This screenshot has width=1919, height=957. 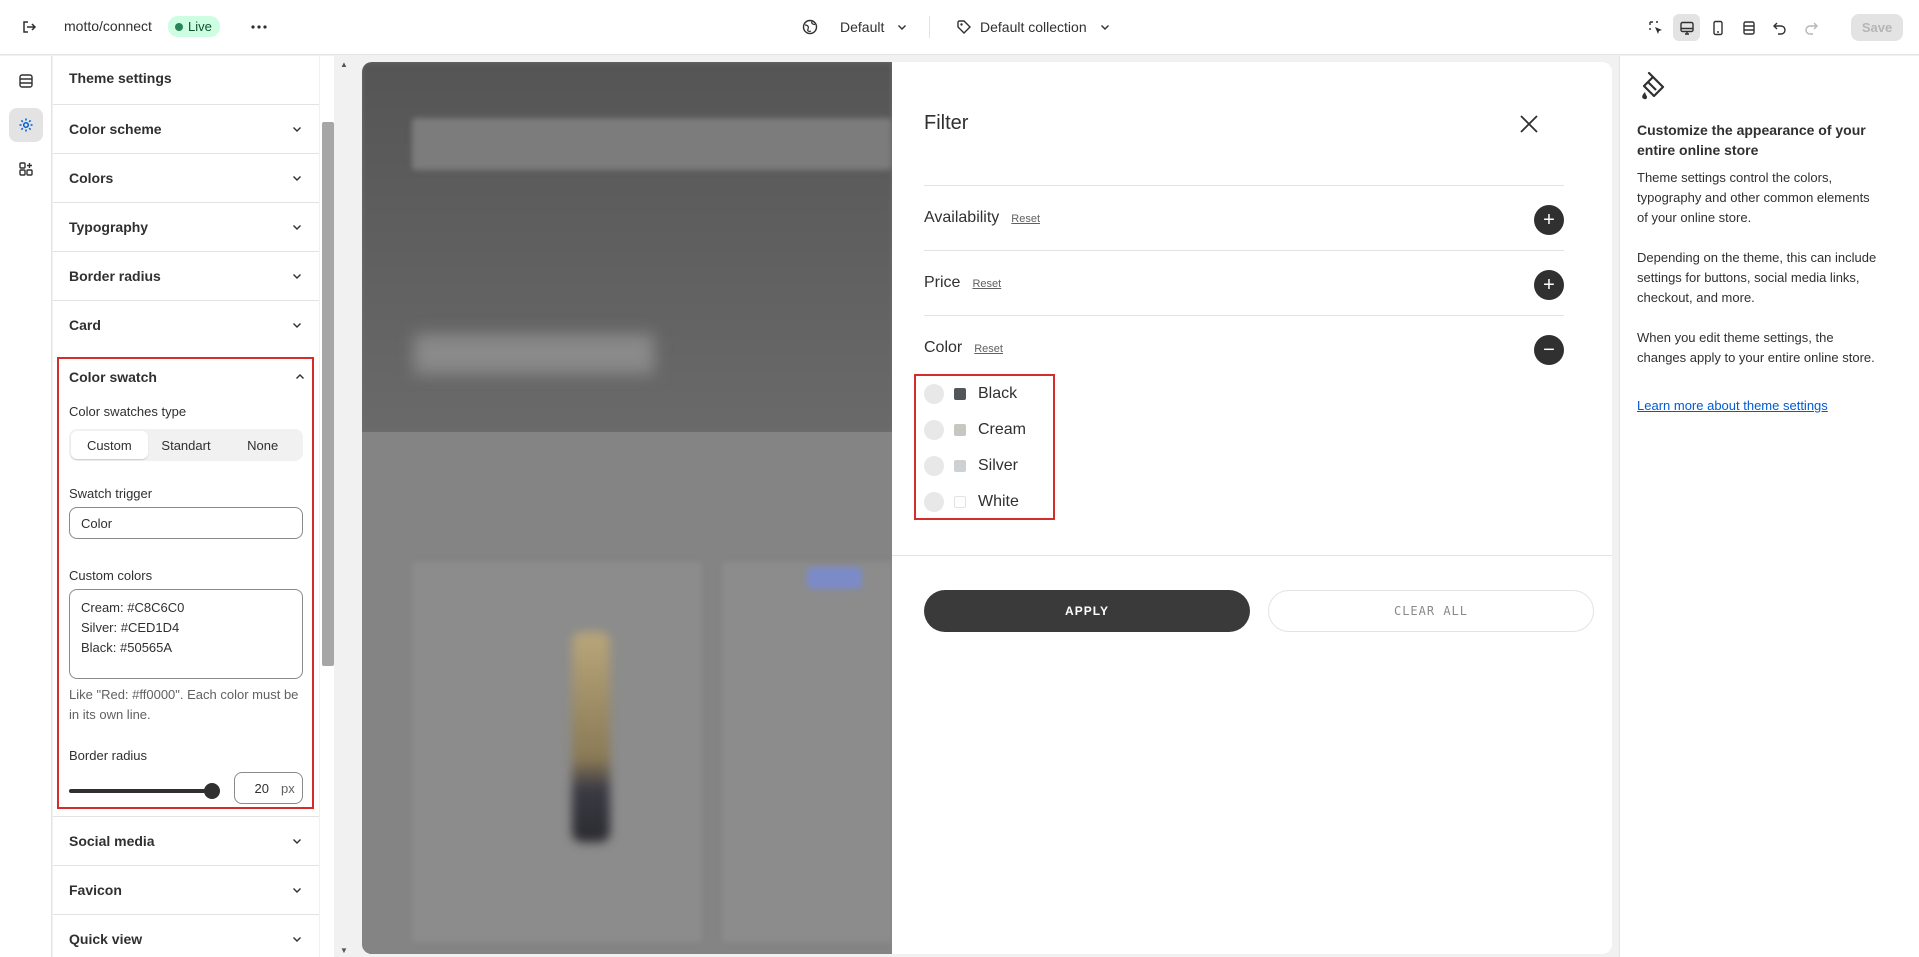 I want to click on section-label: Color swatch, so click(x=113, y=377).